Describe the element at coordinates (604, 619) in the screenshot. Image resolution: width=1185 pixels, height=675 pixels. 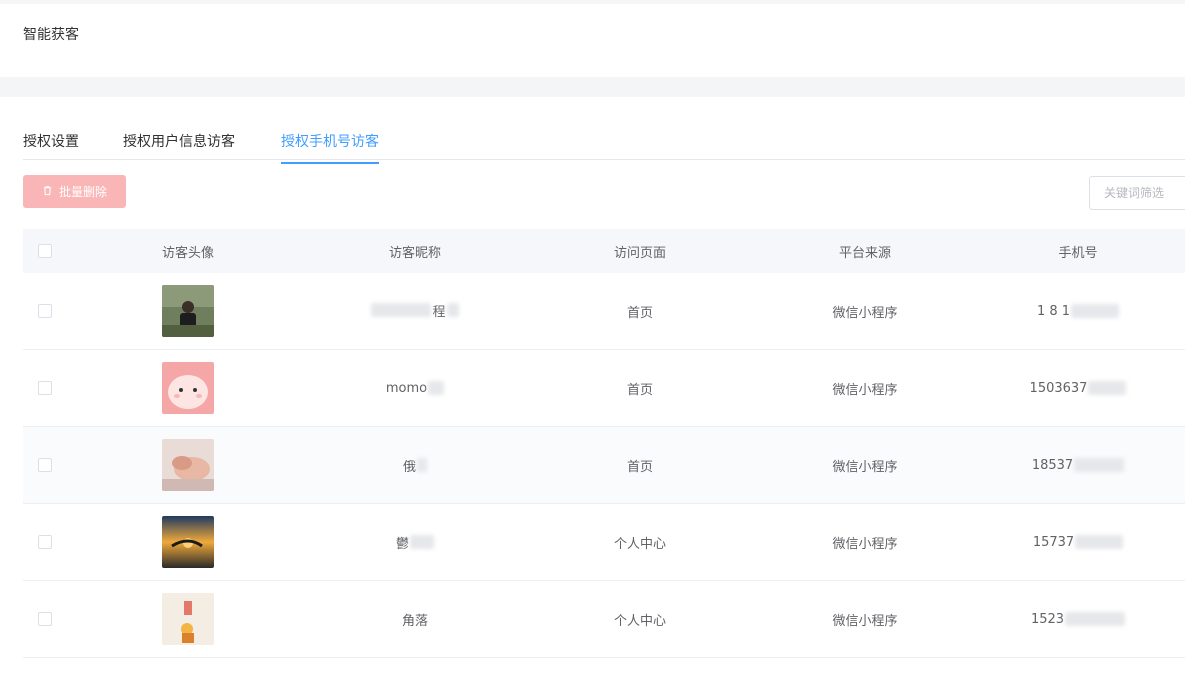
I see `table-row: 角落 个人中心 微信小程序 1523` at that location.